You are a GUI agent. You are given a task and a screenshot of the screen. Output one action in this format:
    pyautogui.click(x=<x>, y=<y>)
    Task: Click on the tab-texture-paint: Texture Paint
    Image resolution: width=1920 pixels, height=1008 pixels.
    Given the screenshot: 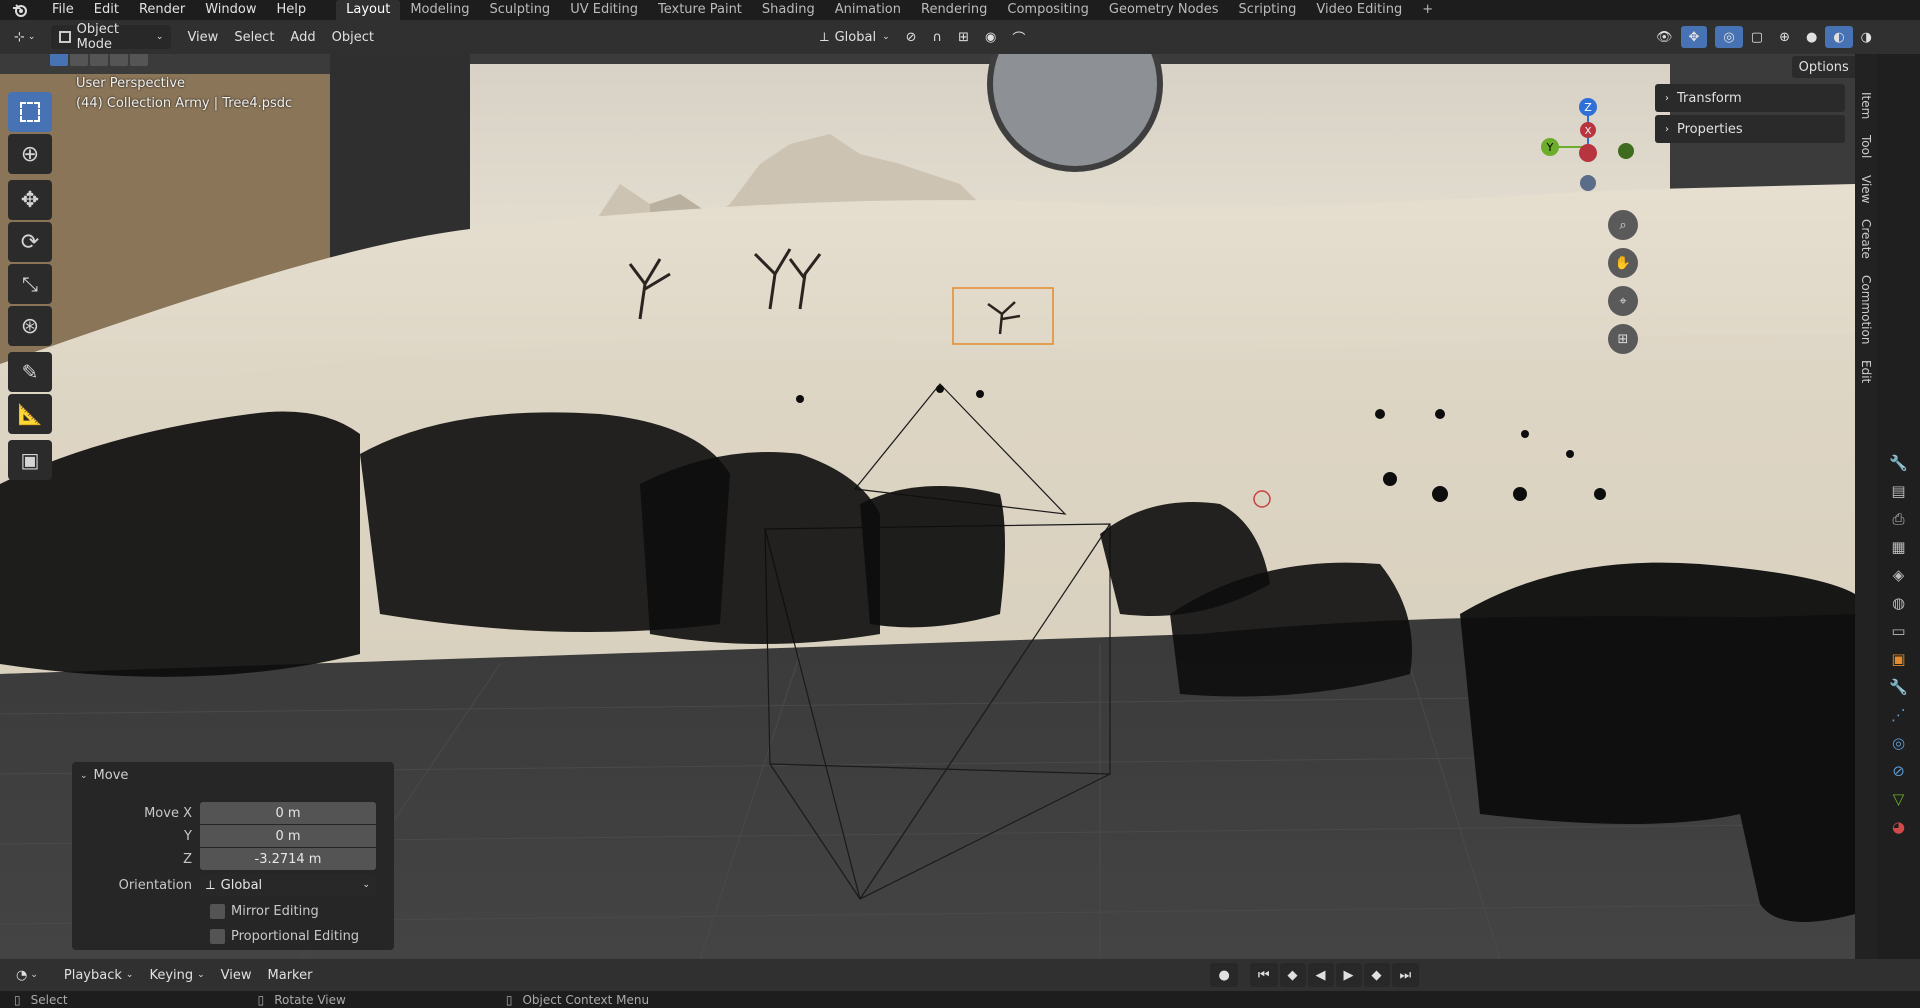 What is the action you would take?
    pyautogui.click(x=700, y=10)
    